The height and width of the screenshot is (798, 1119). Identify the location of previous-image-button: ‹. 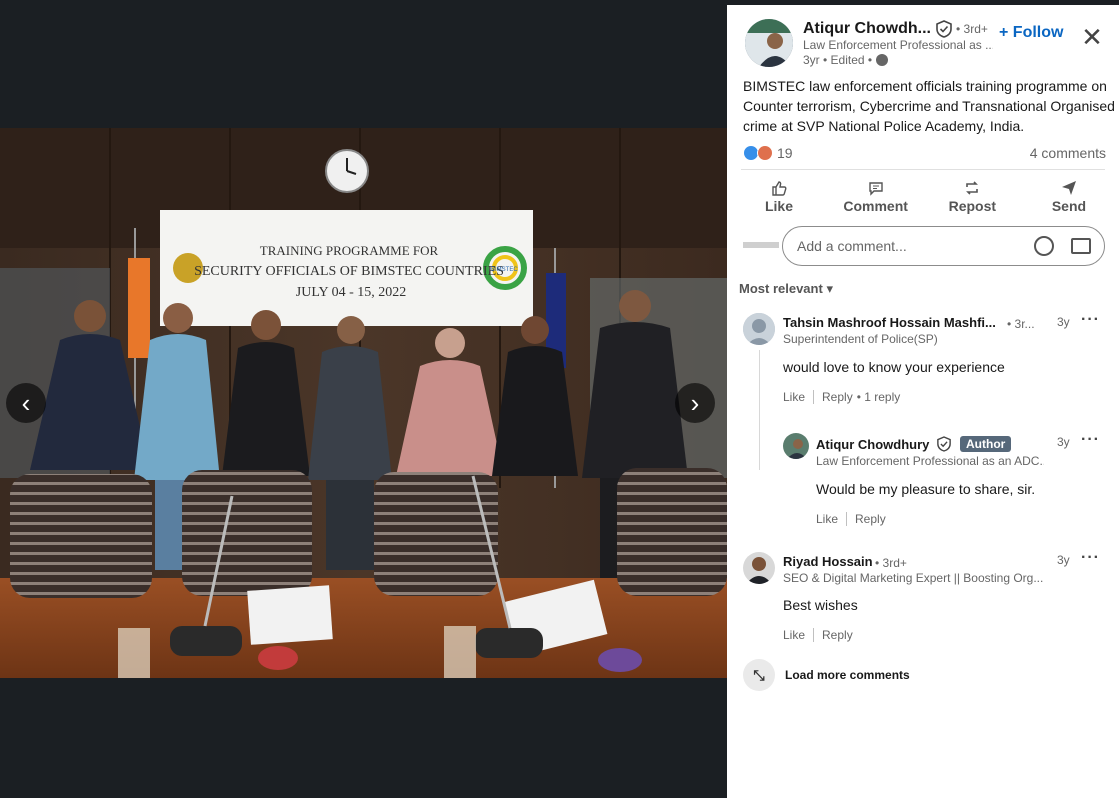
(26, 403).